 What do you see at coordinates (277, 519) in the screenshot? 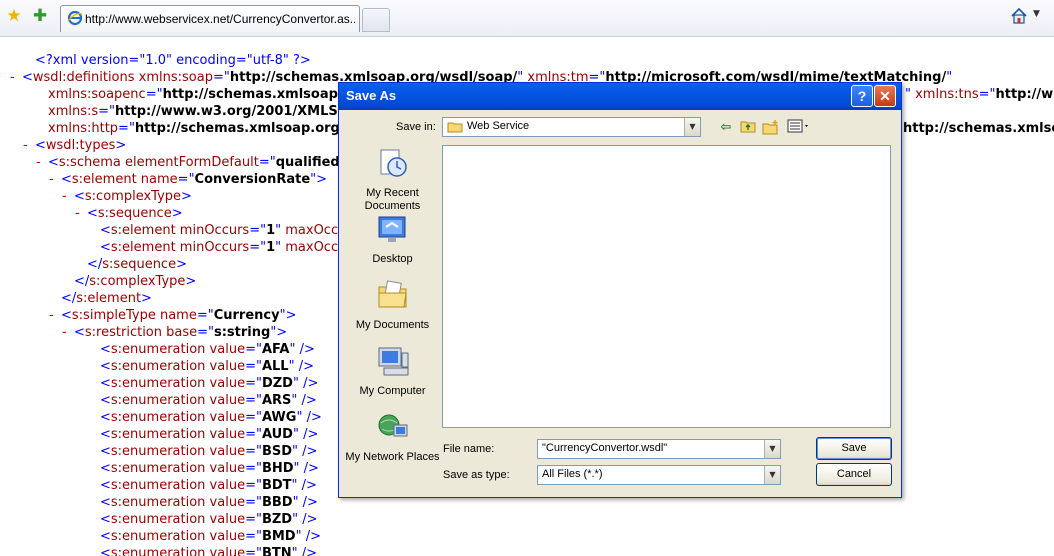
I see `xml-token: BZD` at bounding box center [277, 519].